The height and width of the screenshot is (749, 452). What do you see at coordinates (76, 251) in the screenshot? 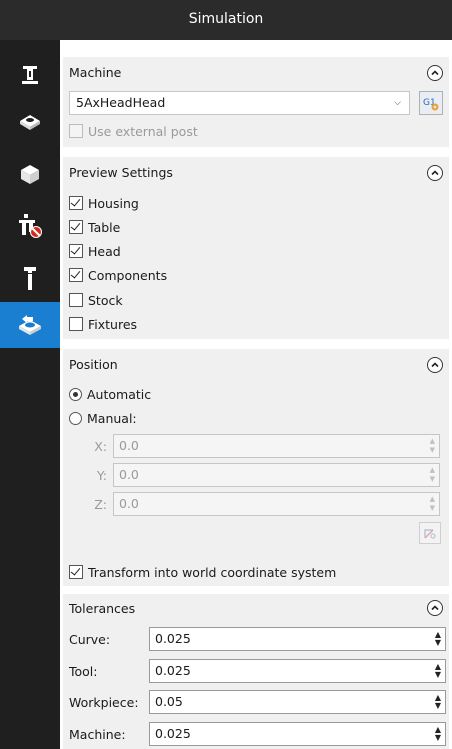
I see `head-checkbox` at bounding box center [76, 251].